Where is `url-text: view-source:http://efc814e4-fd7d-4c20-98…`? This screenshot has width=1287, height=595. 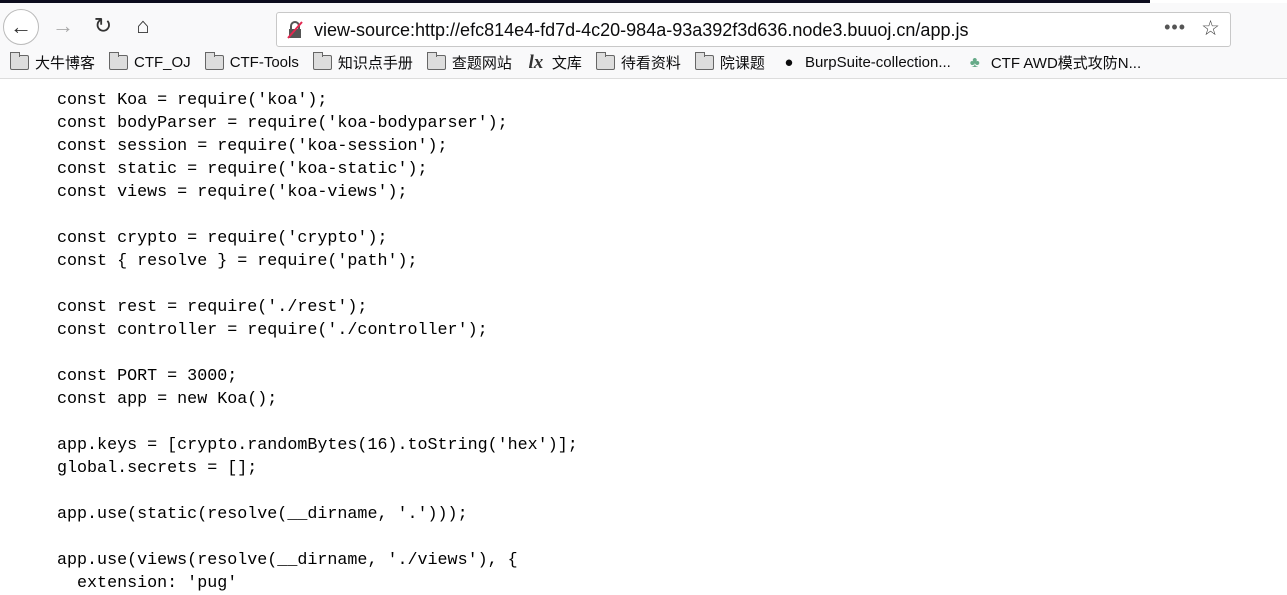
url-text: view-source:http://efc814e4-fd7d-4c20-98… is located at coordinates (641, 30).